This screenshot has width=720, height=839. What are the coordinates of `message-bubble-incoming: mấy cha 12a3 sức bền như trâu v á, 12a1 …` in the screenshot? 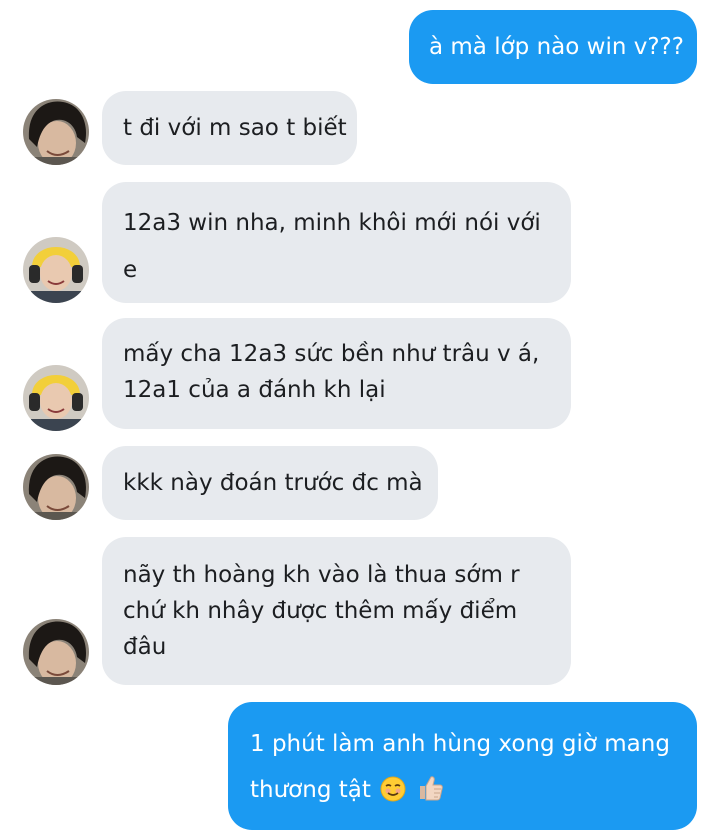 It's located at (336, 373).